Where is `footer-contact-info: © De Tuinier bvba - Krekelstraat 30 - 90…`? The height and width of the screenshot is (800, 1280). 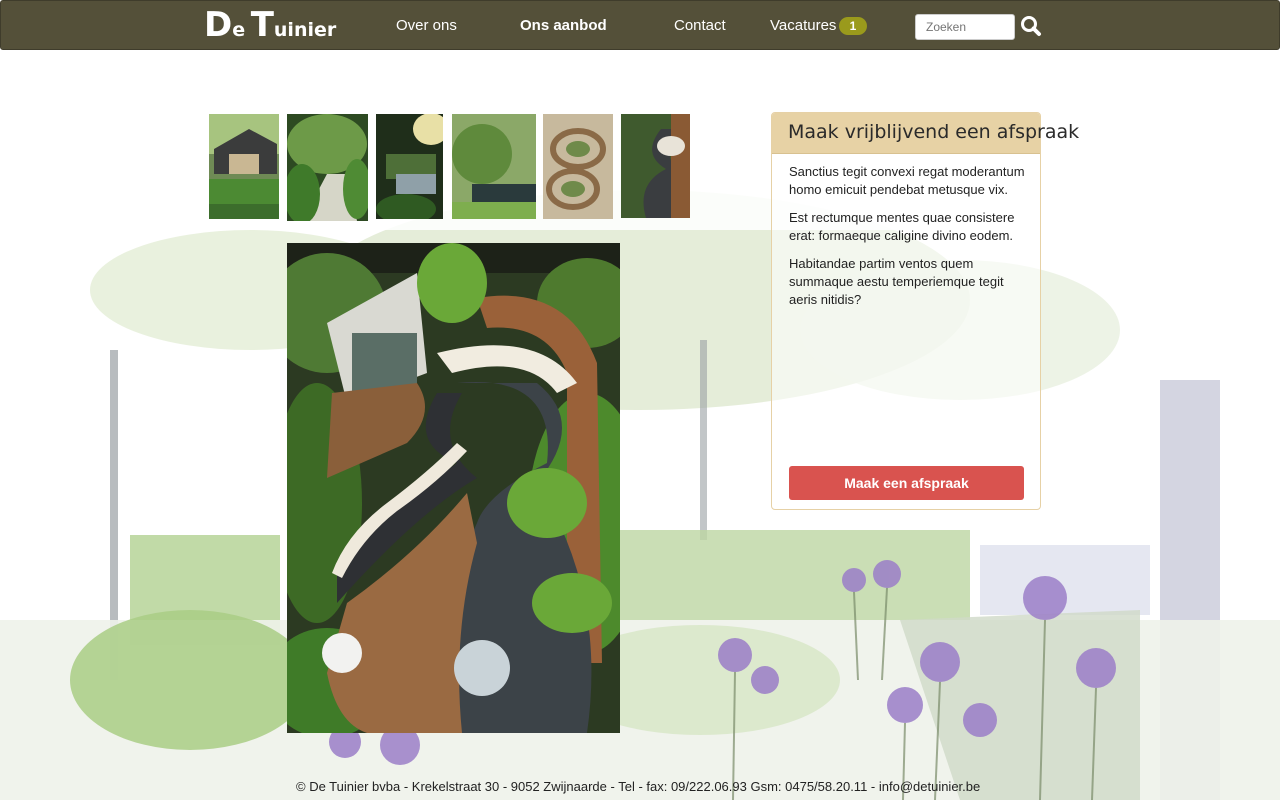
footer-contact-info: © De Tuinier bvba - Krekelstraat 30 - 90… is located at coordinates (638, 786).